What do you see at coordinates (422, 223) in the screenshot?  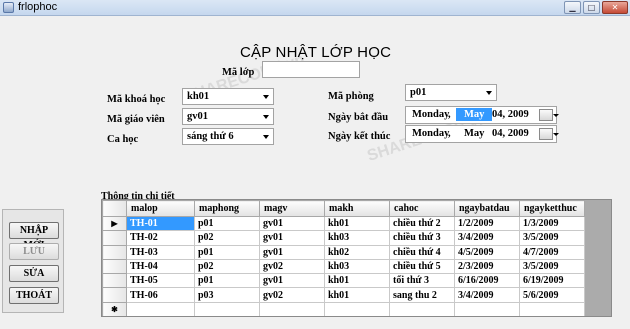 I see `table-cell: chiều thứ 2` at bounding box center [422, 223].